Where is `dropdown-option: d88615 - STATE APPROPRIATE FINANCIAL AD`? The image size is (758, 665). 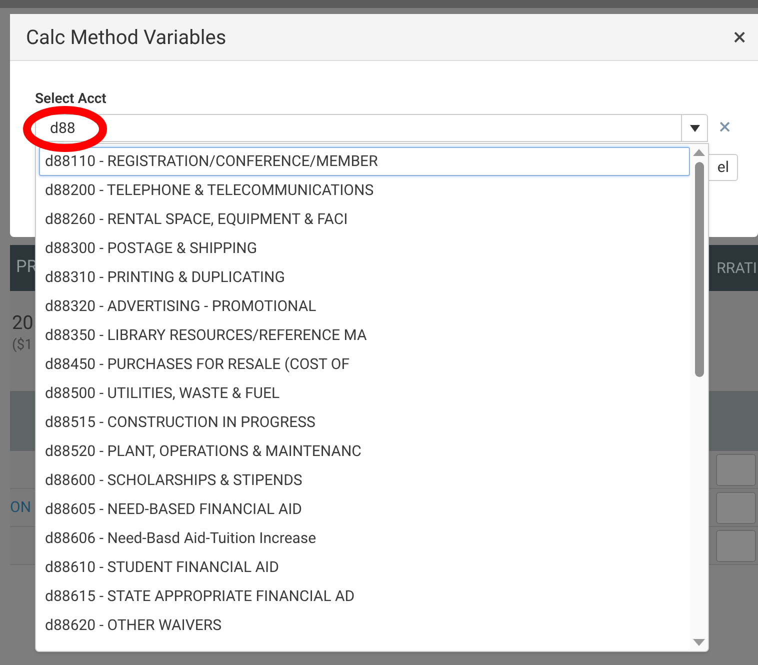 dropdown-option: d88615 - STATE APPROPRIATE FINANCIAL AD is located at coordinates (364, 596).